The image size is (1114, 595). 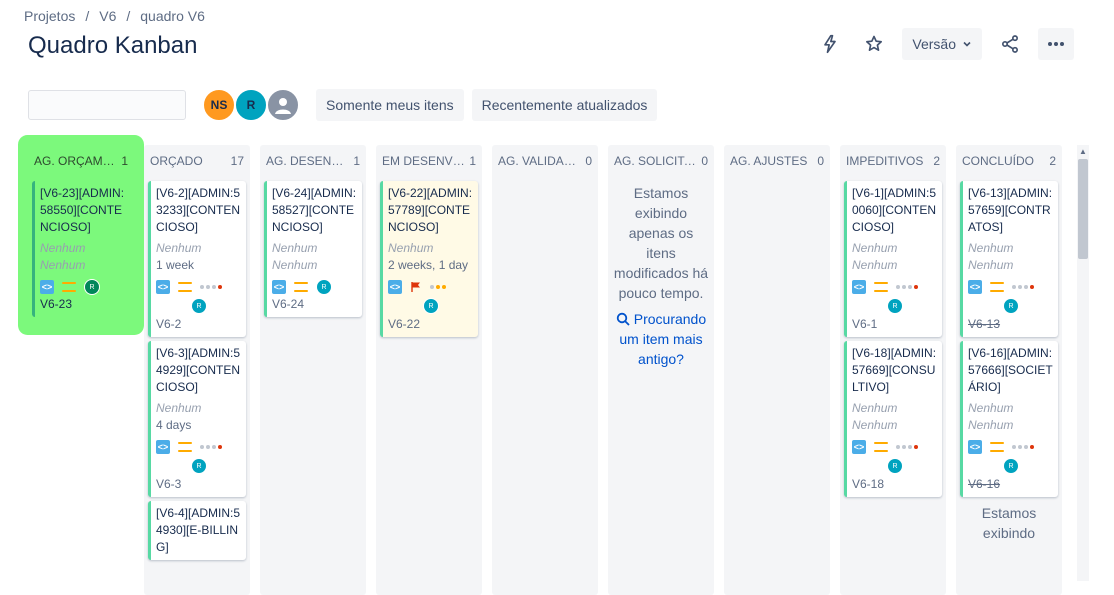 What do you see at coordinates (895, 484) in the screenshot?
I see `card-key: V6-18` at bounding box center [895, 484].